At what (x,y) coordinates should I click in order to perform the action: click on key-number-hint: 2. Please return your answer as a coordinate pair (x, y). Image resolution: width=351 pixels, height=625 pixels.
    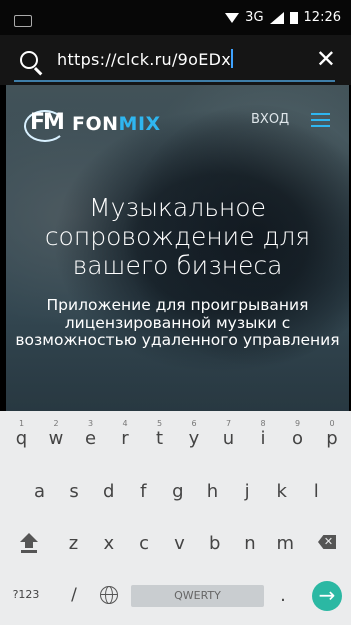
    Looking at the image, I should click on (56, 423).